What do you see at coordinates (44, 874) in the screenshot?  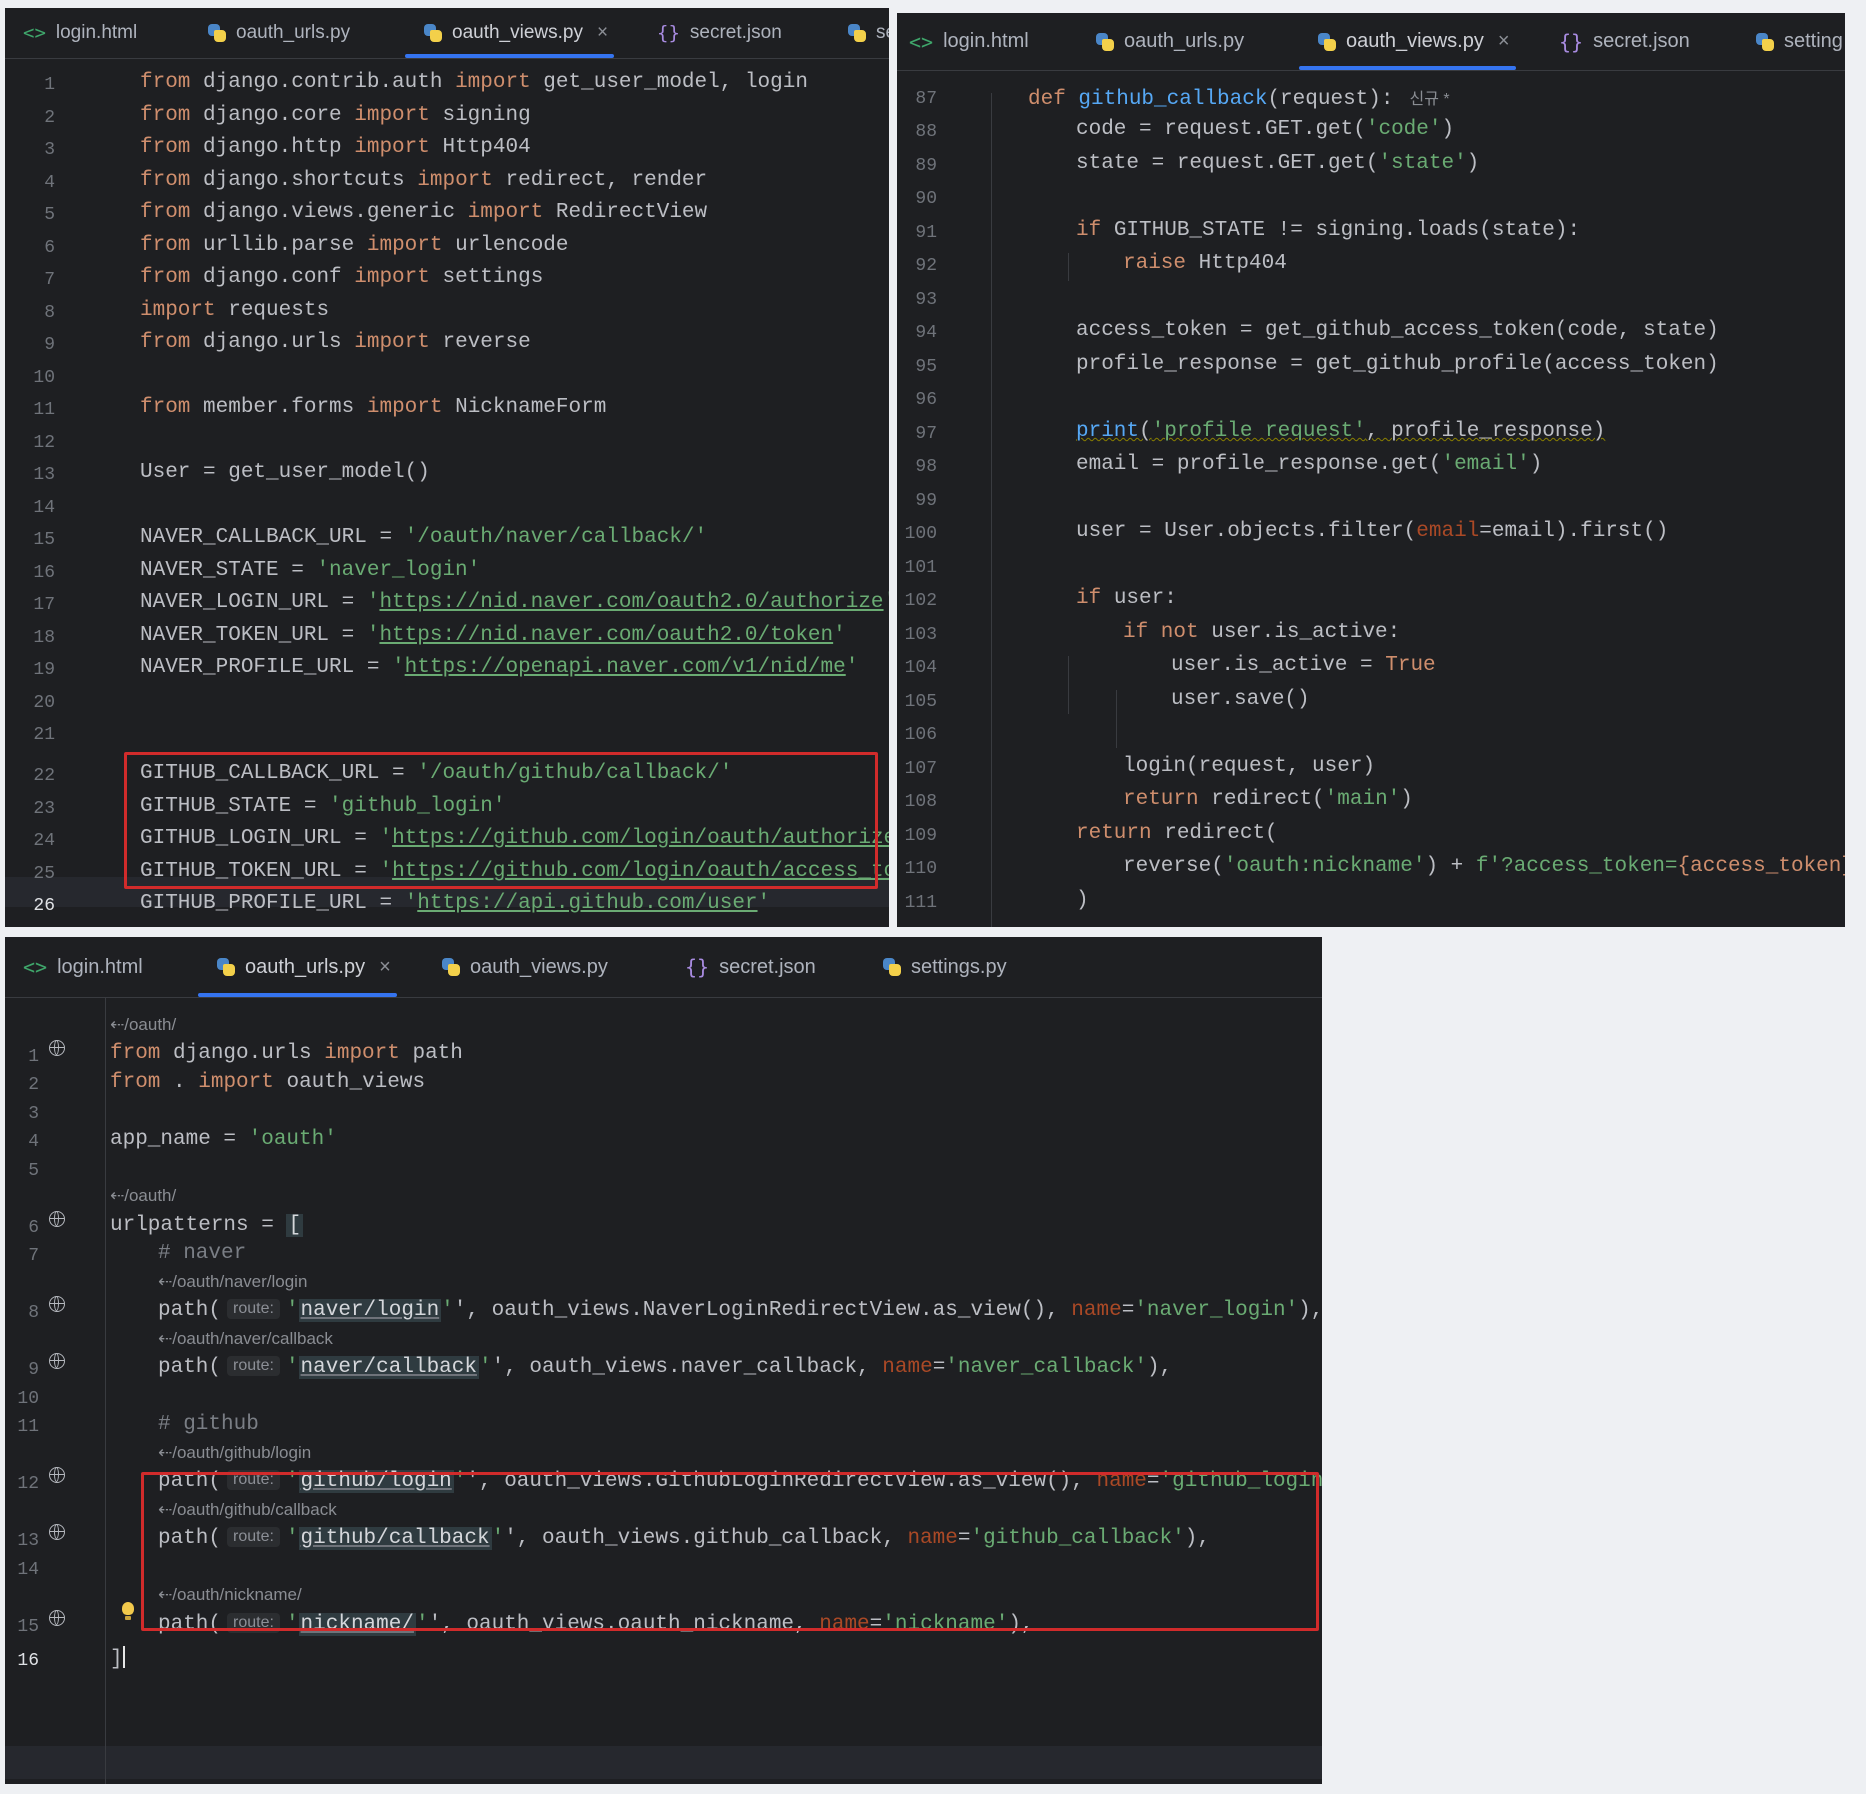 I see `line-number: 25` at bounding box center [44, 874].